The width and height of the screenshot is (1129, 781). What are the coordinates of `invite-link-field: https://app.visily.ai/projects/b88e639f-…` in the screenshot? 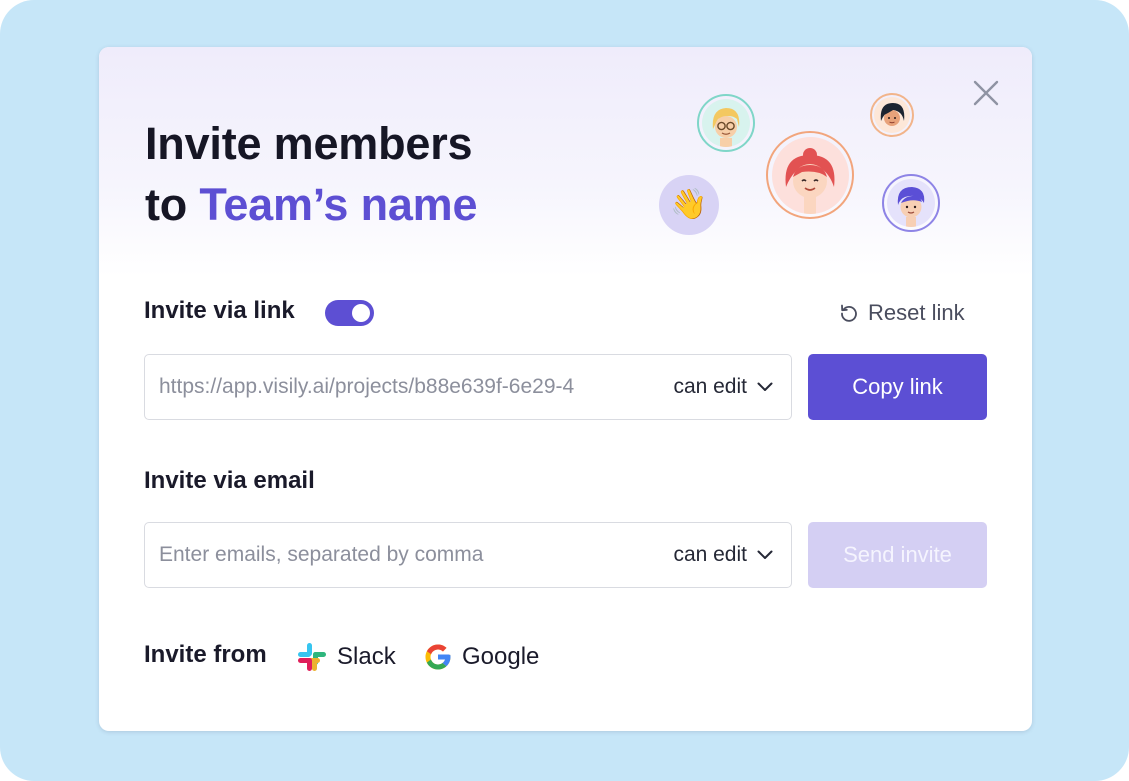 It's located at (468, 387).